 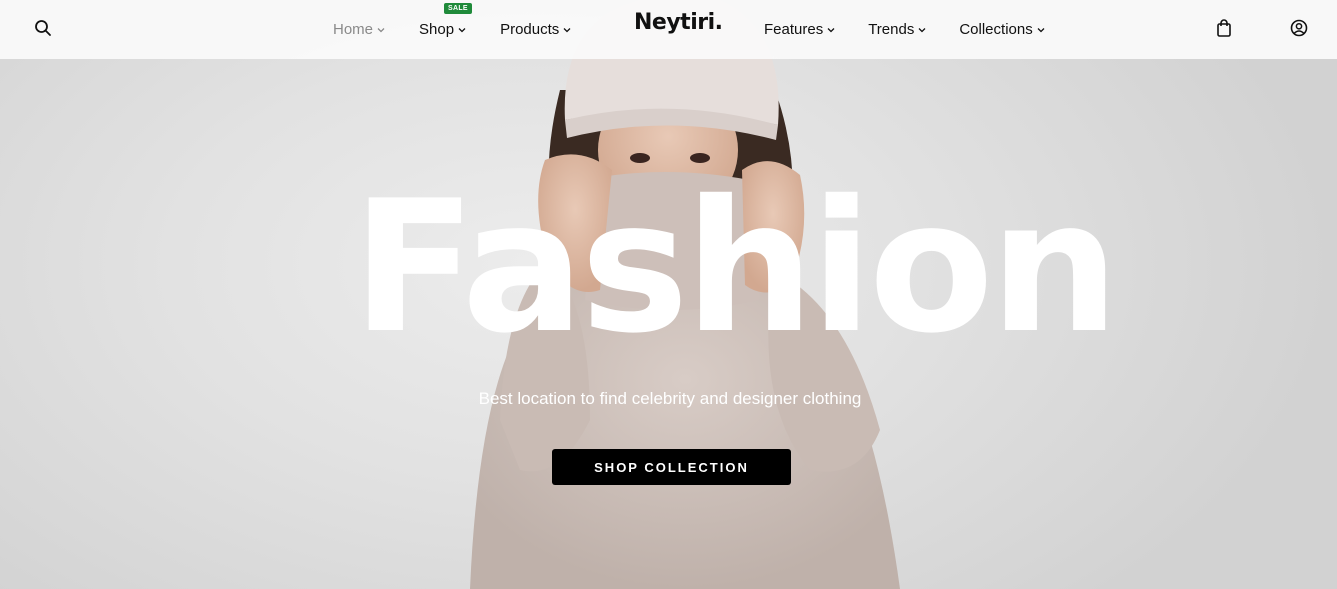 I want to click on nav-item-label: Trends, so click(x=891, y=29).